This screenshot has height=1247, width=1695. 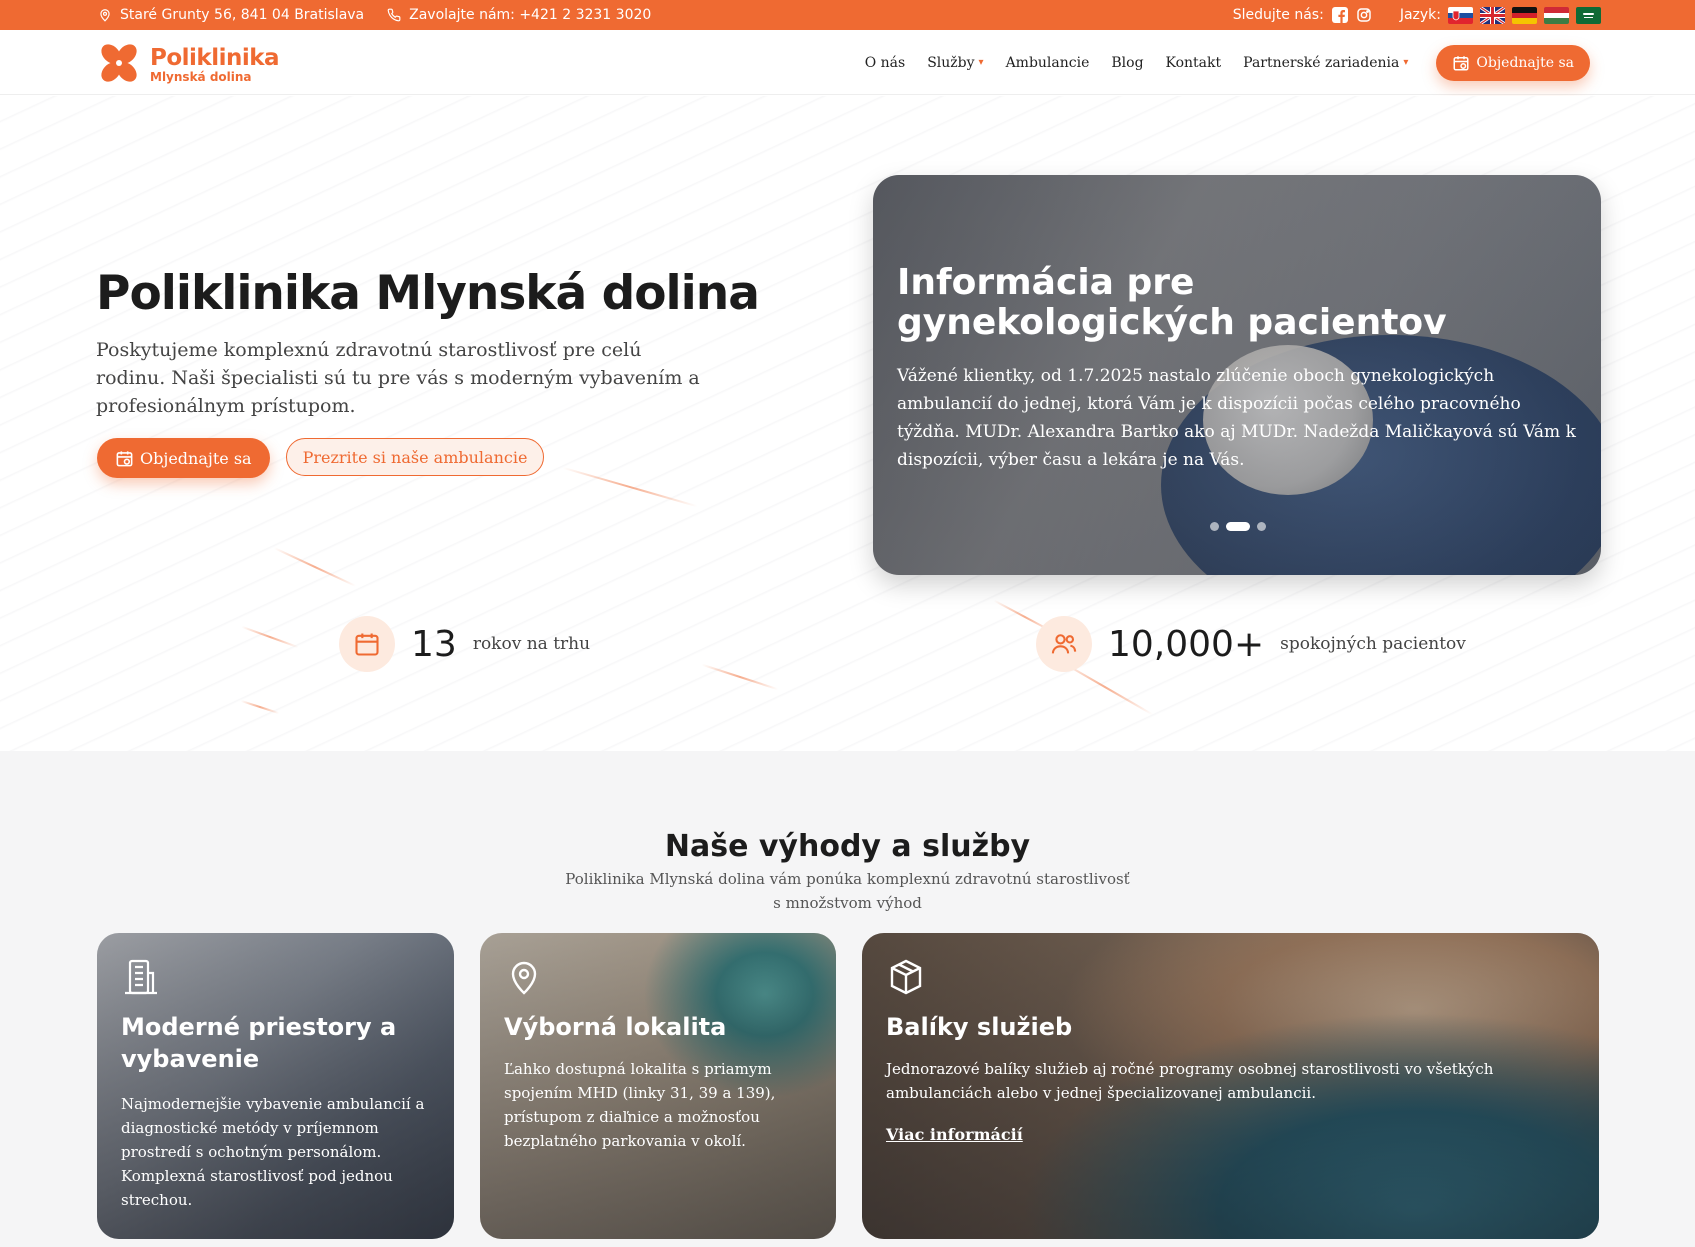 What do you see at coordinates (1513, 62) in the screenshot?
I see `nav-order-button: Objednajte sa` at bounding box center [1513, 62].